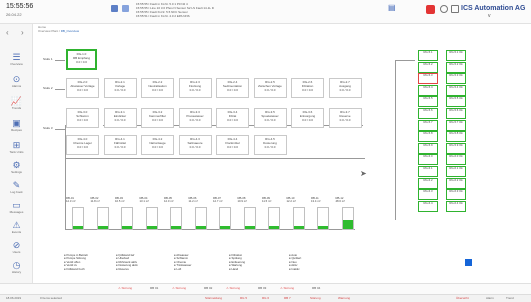 The height and width of the screenshot is (302, 531). Describe the element at coordinates (456, 125) in the screenshot. I see `status-box: RG-5.7 Ok` at that location.